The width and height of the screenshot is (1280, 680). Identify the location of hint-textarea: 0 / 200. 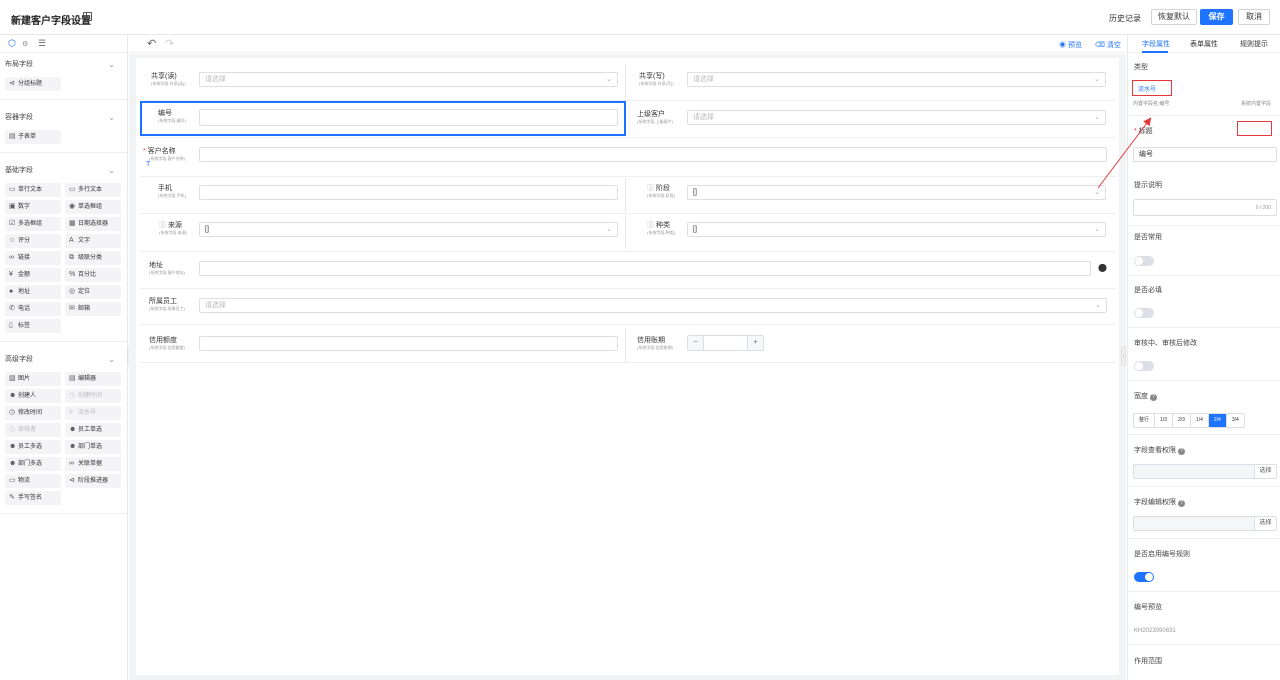
(1205, 207).